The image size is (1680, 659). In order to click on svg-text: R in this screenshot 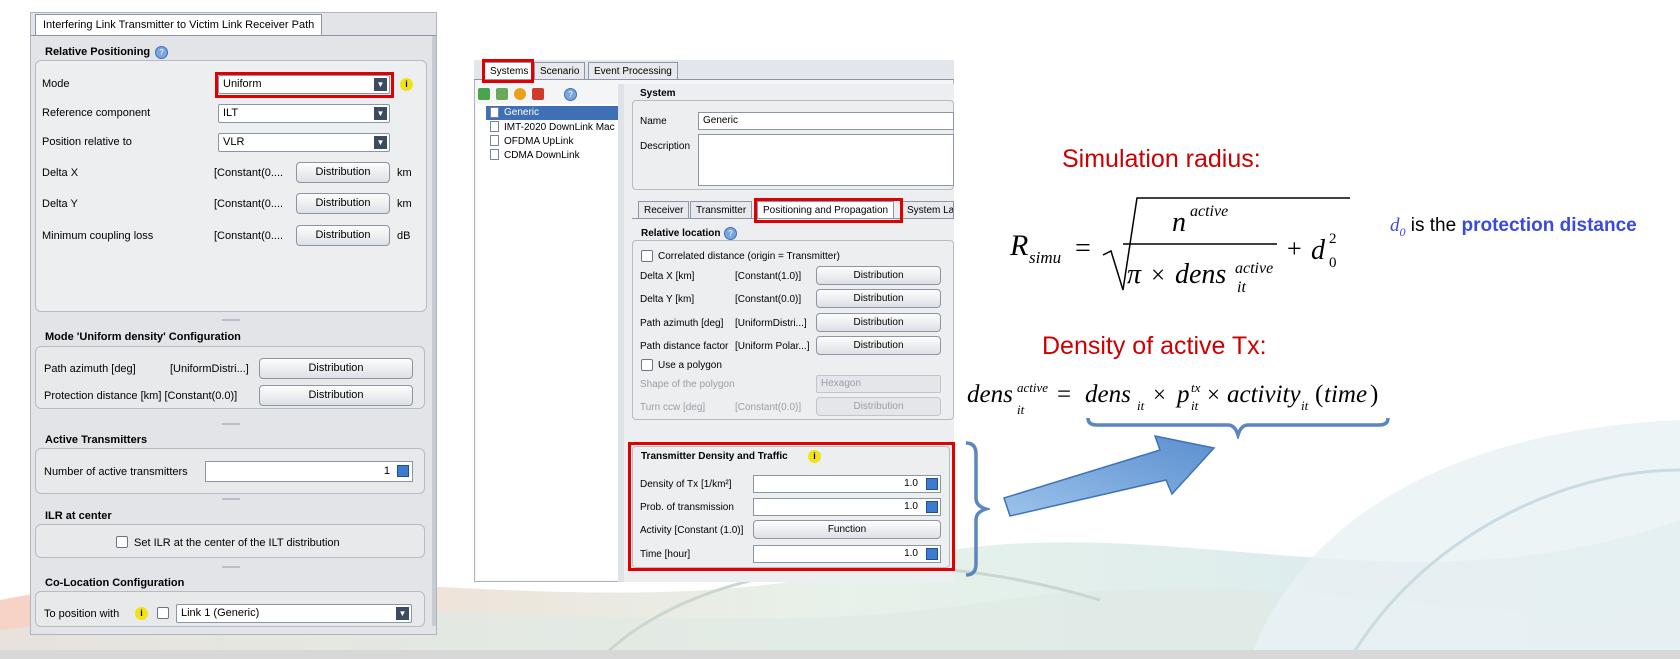, I will do `click(1018, 245)`.